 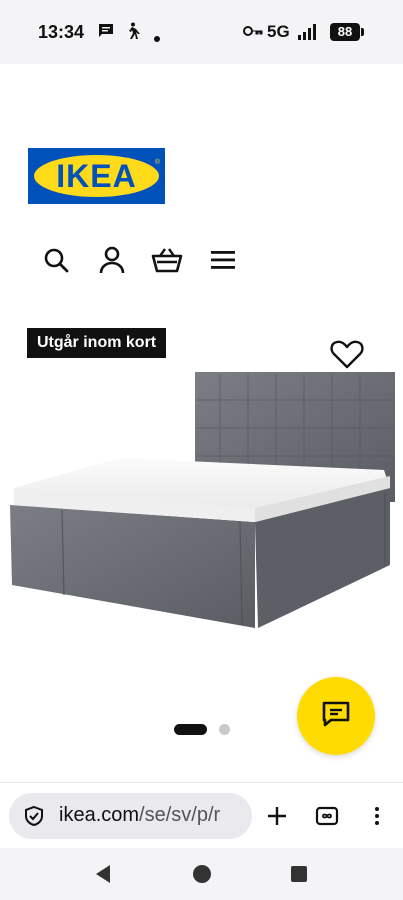 I want to click on carousel-dot, so click(x=224, y=729).